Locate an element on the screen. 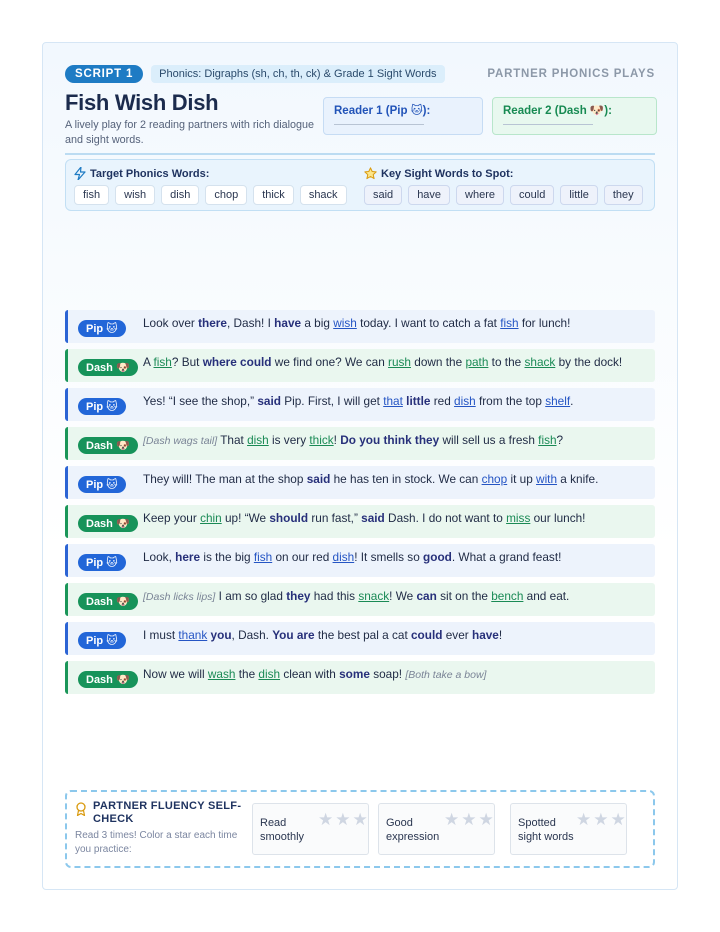 Image resolution: width=720 pixels, height=932 pixels. self-check-card: Good expression ★★★ is located at coordinates (436, 829).